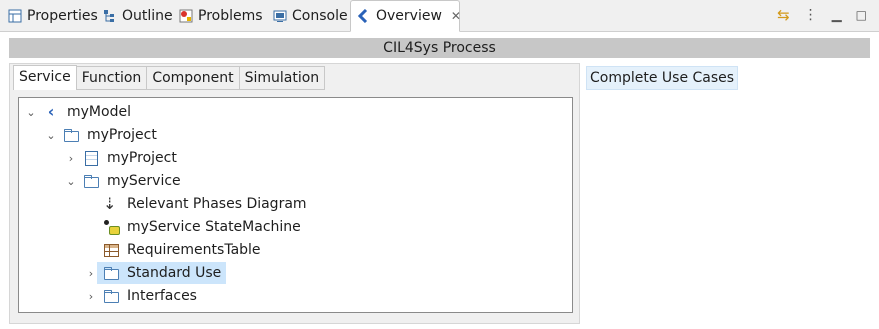 The image size is (879, 329). Describe the element at coordinates (186, 16) in the screenshot. I see `problems-icon` at that location.